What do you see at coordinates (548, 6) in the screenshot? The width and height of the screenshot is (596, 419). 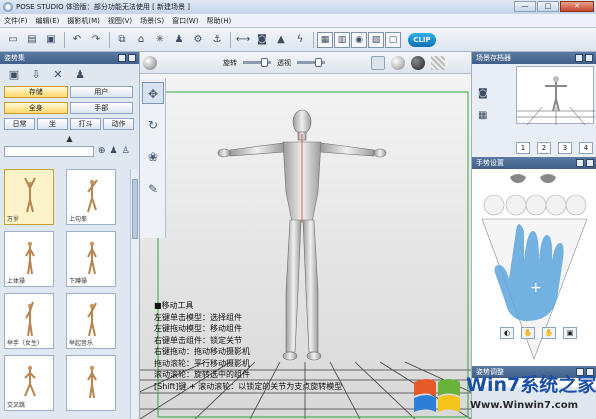 I see `maximize-button: □` at bounding box center [548, 6].